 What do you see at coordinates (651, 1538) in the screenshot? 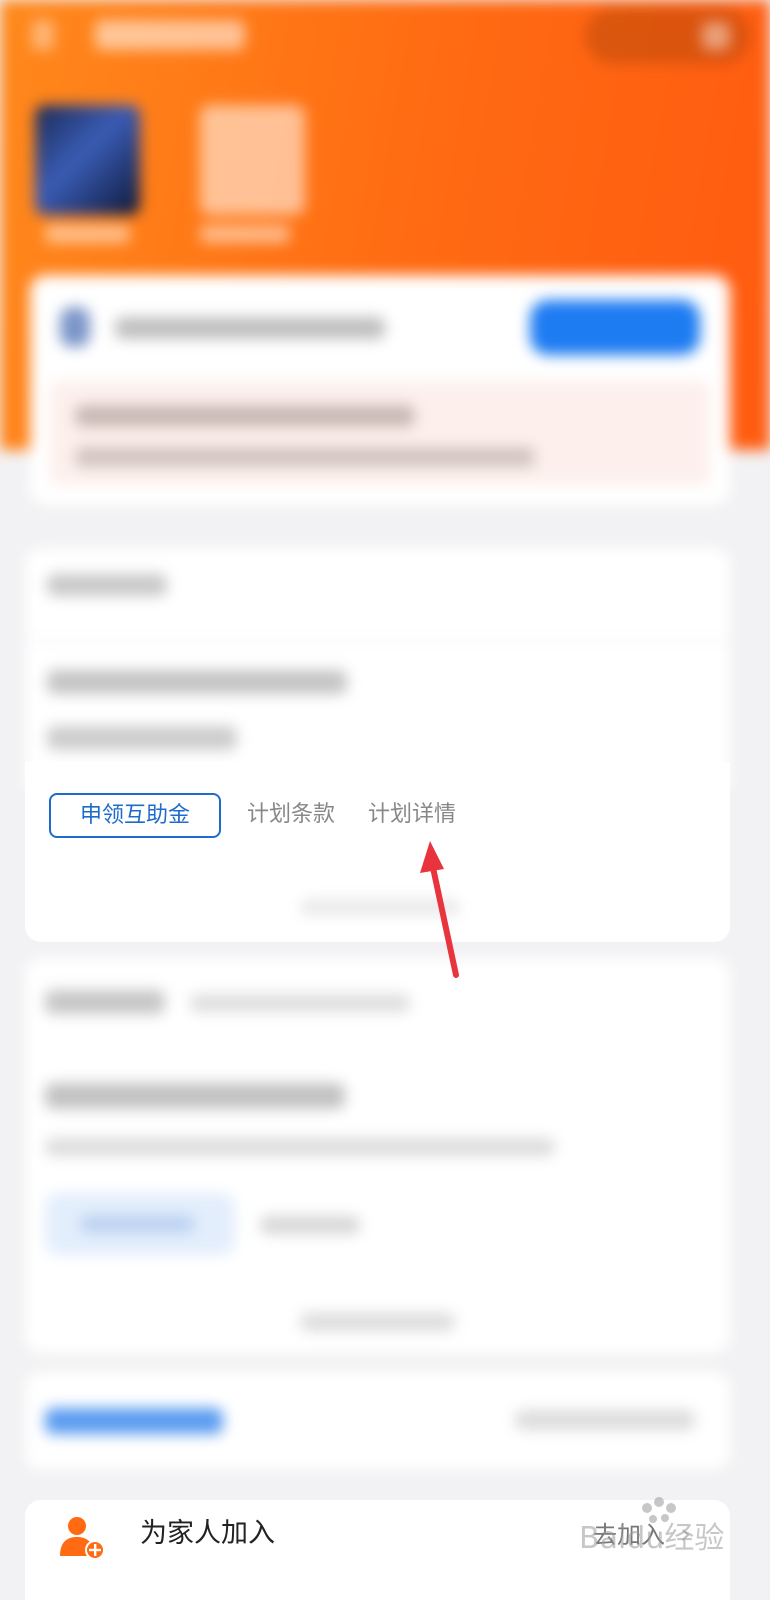
I see `watermark-text: Baidu经验` at bounding box center [651, 1538].